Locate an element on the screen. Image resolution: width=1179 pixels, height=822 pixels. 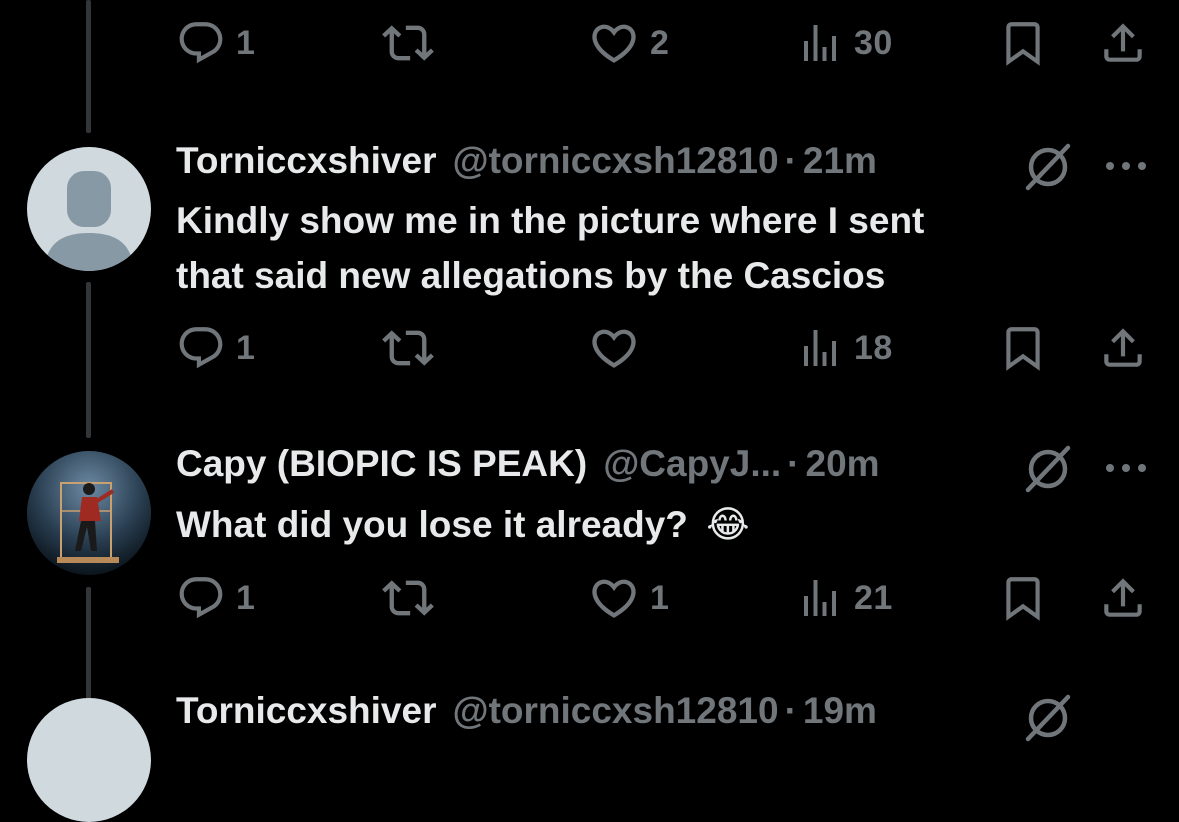
like-button: 2 is located at coordinates (628, 43).